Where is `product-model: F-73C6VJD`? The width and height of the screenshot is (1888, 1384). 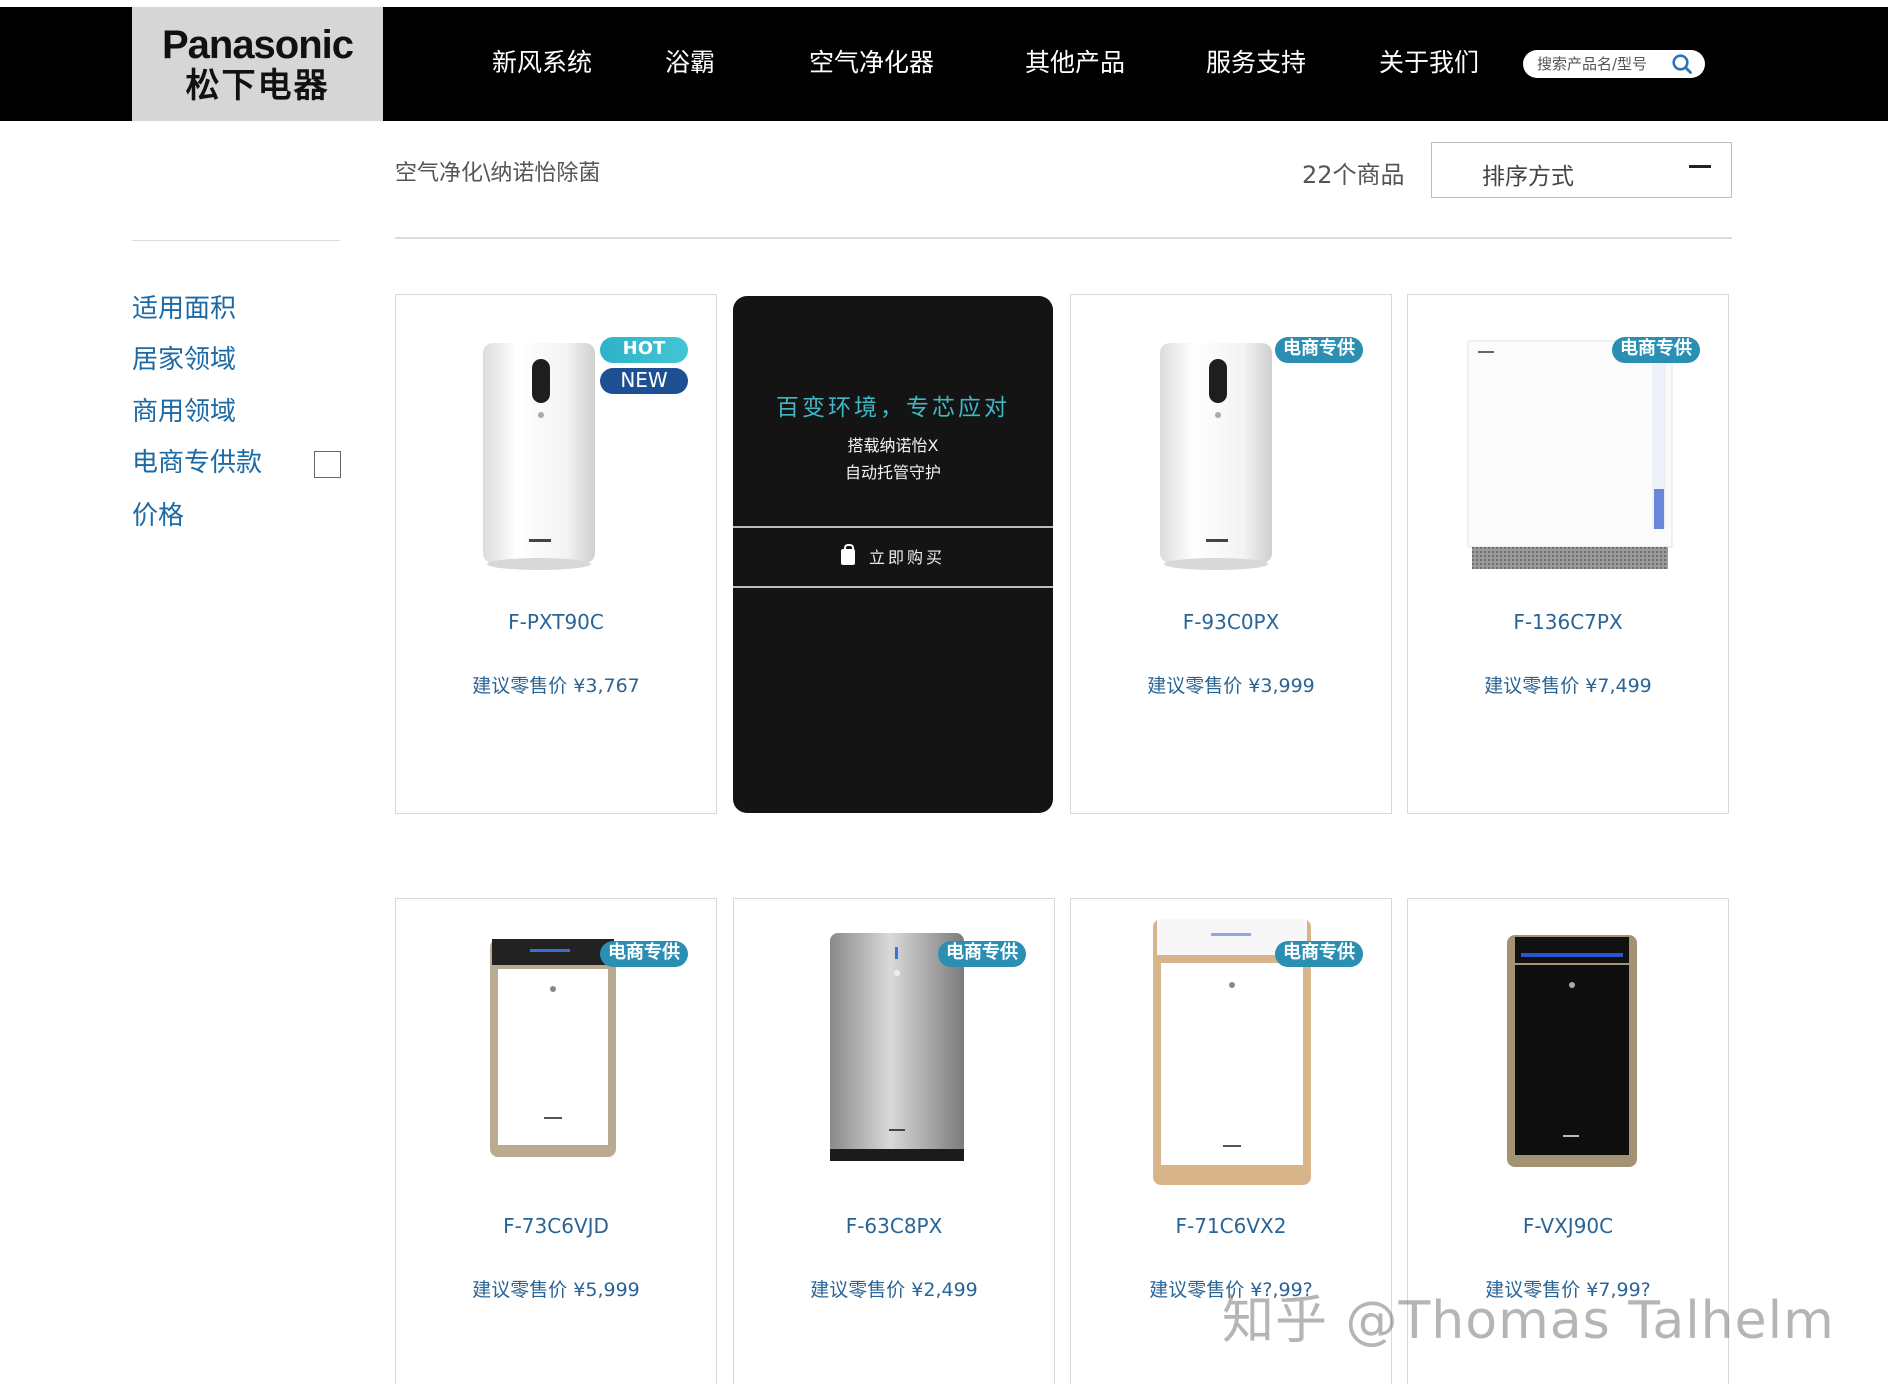
product-model: F-73C6VJD is located at coordinates (556, 1226).